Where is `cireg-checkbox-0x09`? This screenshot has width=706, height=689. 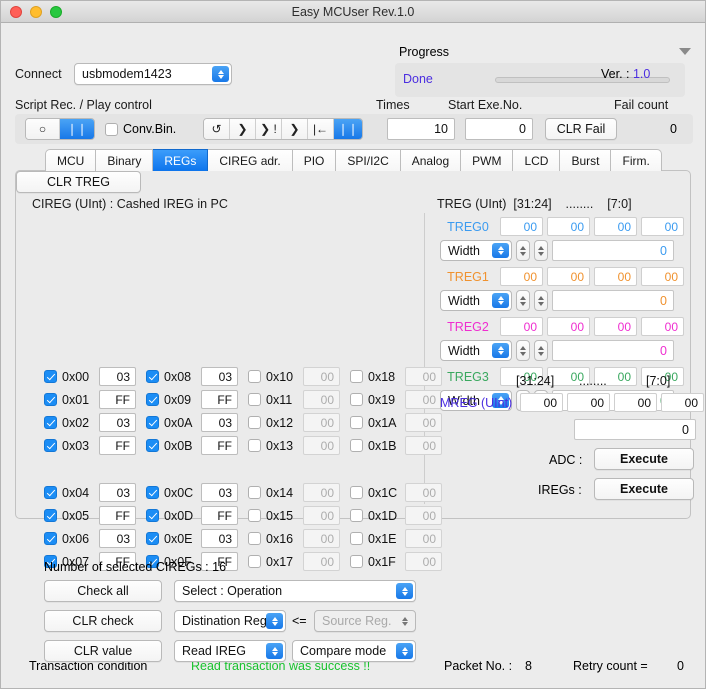
cireg-checkbox-0x09 is located at coordinates (152, 399).